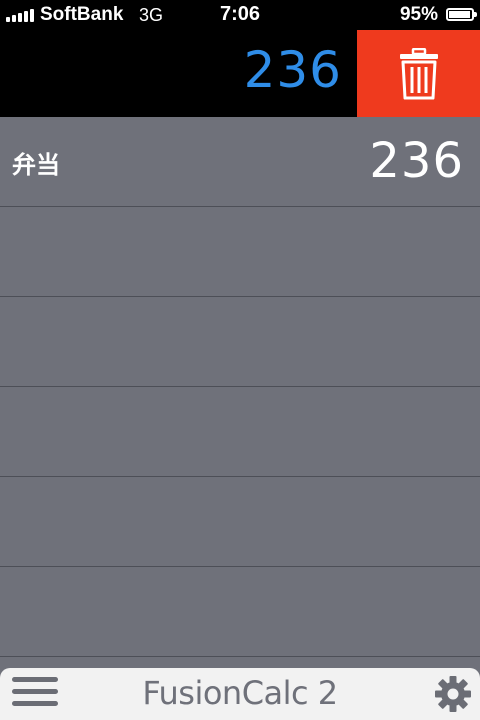  What do you see at coordinates (292, 70) in the screenshot?
I see `display-value: 236` at bounding box center [292, 70].